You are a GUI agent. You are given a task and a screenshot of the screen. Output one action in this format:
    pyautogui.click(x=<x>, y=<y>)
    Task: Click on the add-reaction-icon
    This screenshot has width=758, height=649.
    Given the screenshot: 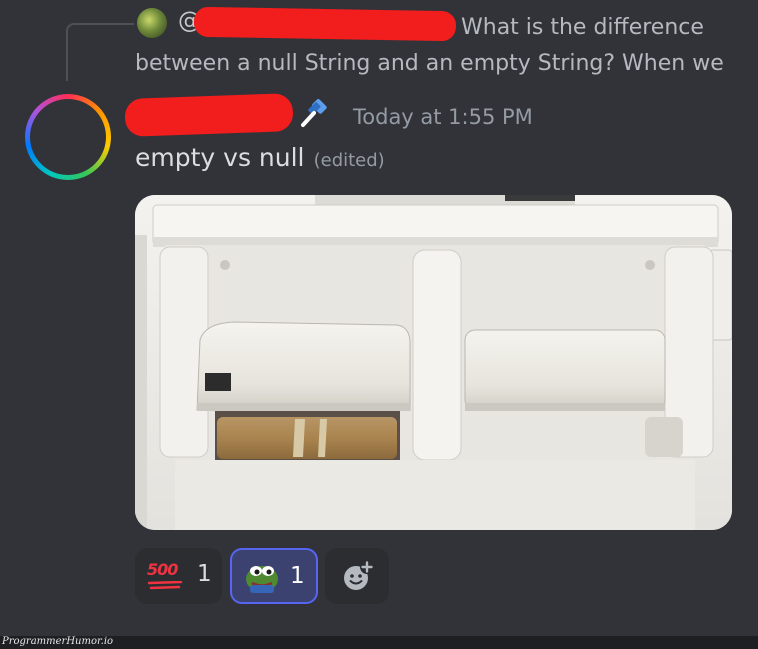 What is the action you would take?
    pyautogui.click(x=359, y=575)
    